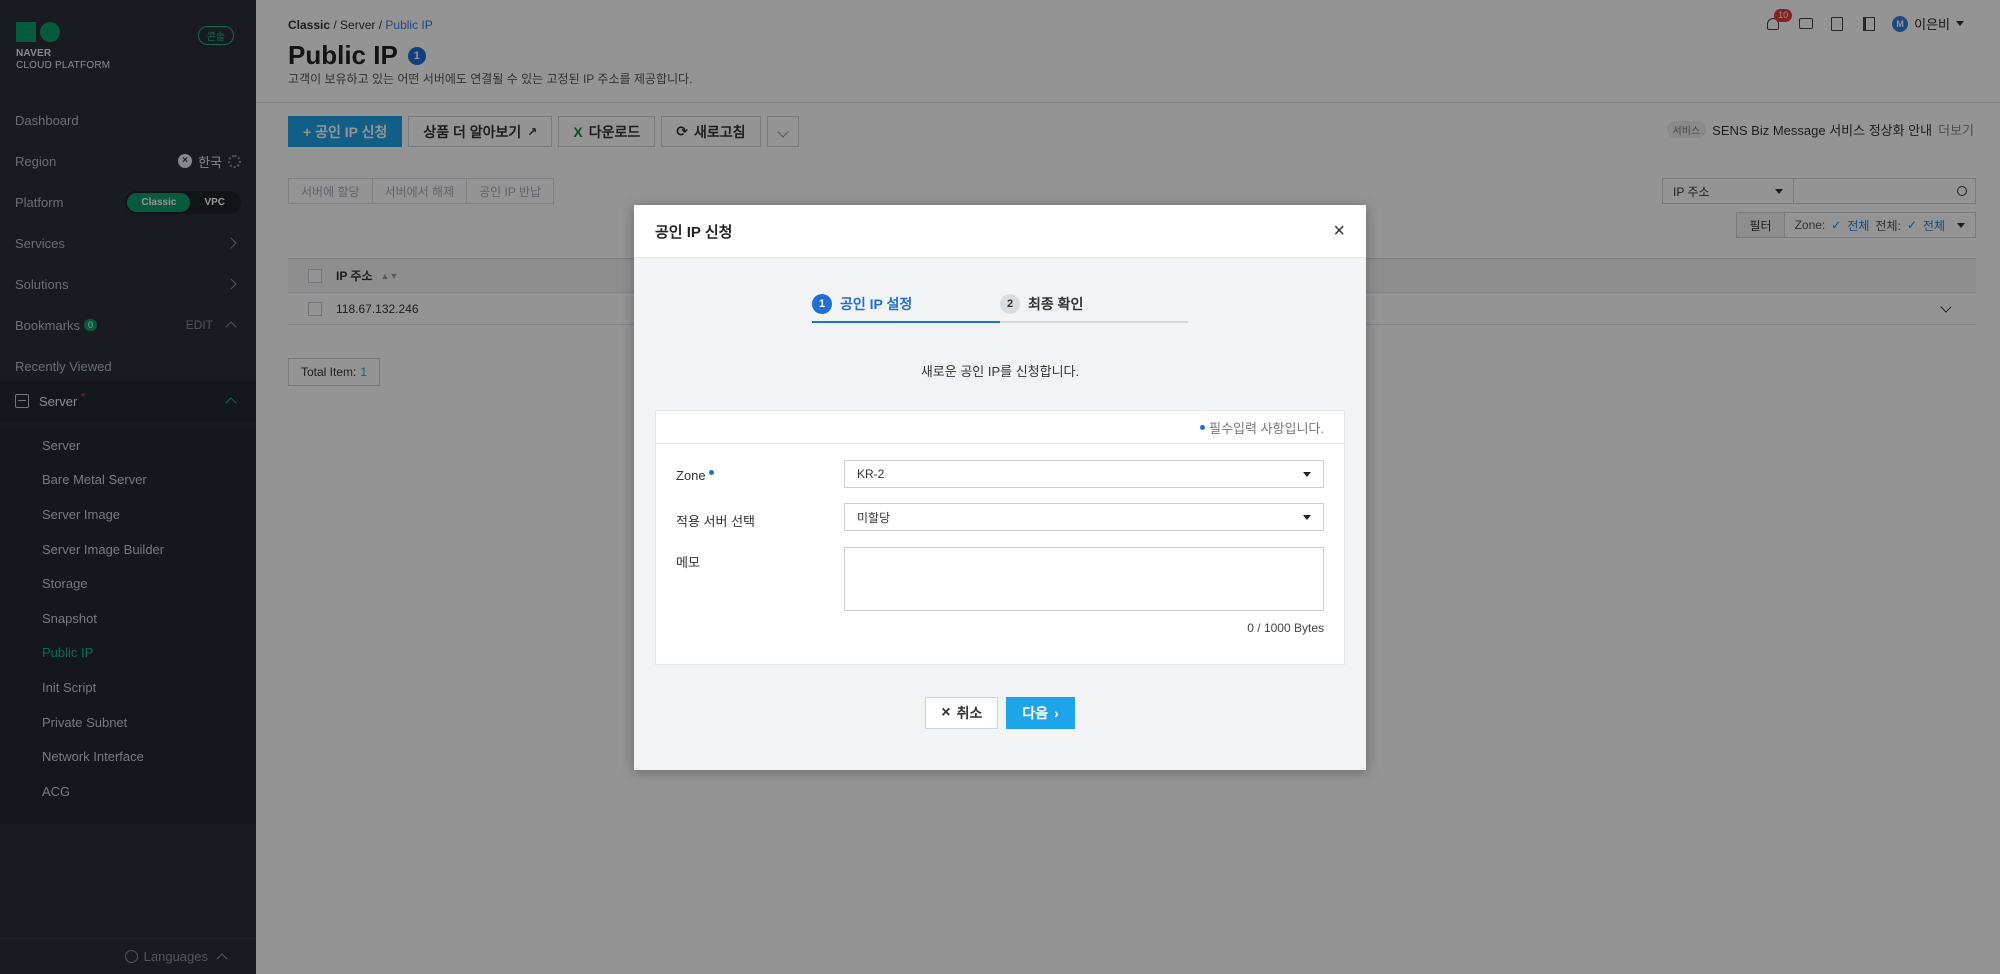 This screenshot has height=974, width=2000. Describe the element at coordinates (715, 521) in the screenshot. I see `server-select-label: 적용 서버 선택` at that location.